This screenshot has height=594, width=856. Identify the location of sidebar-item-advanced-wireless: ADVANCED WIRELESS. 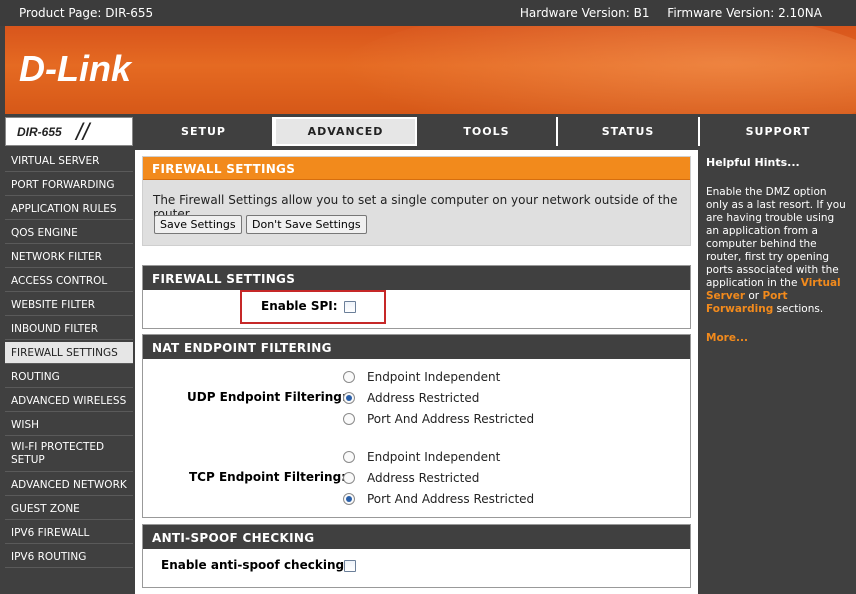
(69, 401).